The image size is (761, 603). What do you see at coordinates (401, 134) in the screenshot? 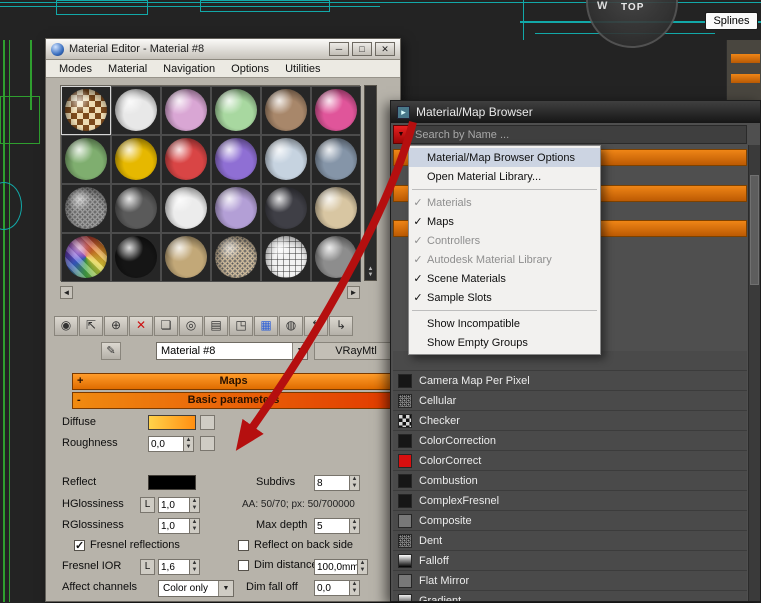
I see `search-filter-dropdown-button: ▼` at bounding box center [401, 134].